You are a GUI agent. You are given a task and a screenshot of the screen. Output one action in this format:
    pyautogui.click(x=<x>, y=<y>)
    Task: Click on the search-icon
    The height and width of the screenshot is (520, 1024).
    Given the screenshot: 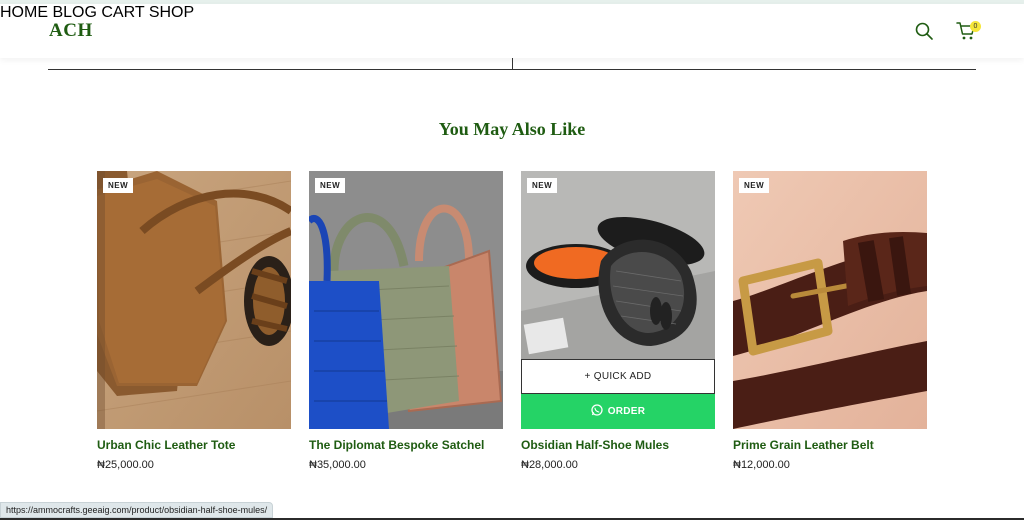 What is the action you would take?
    pyautogui.click(x=925, y=32)
    